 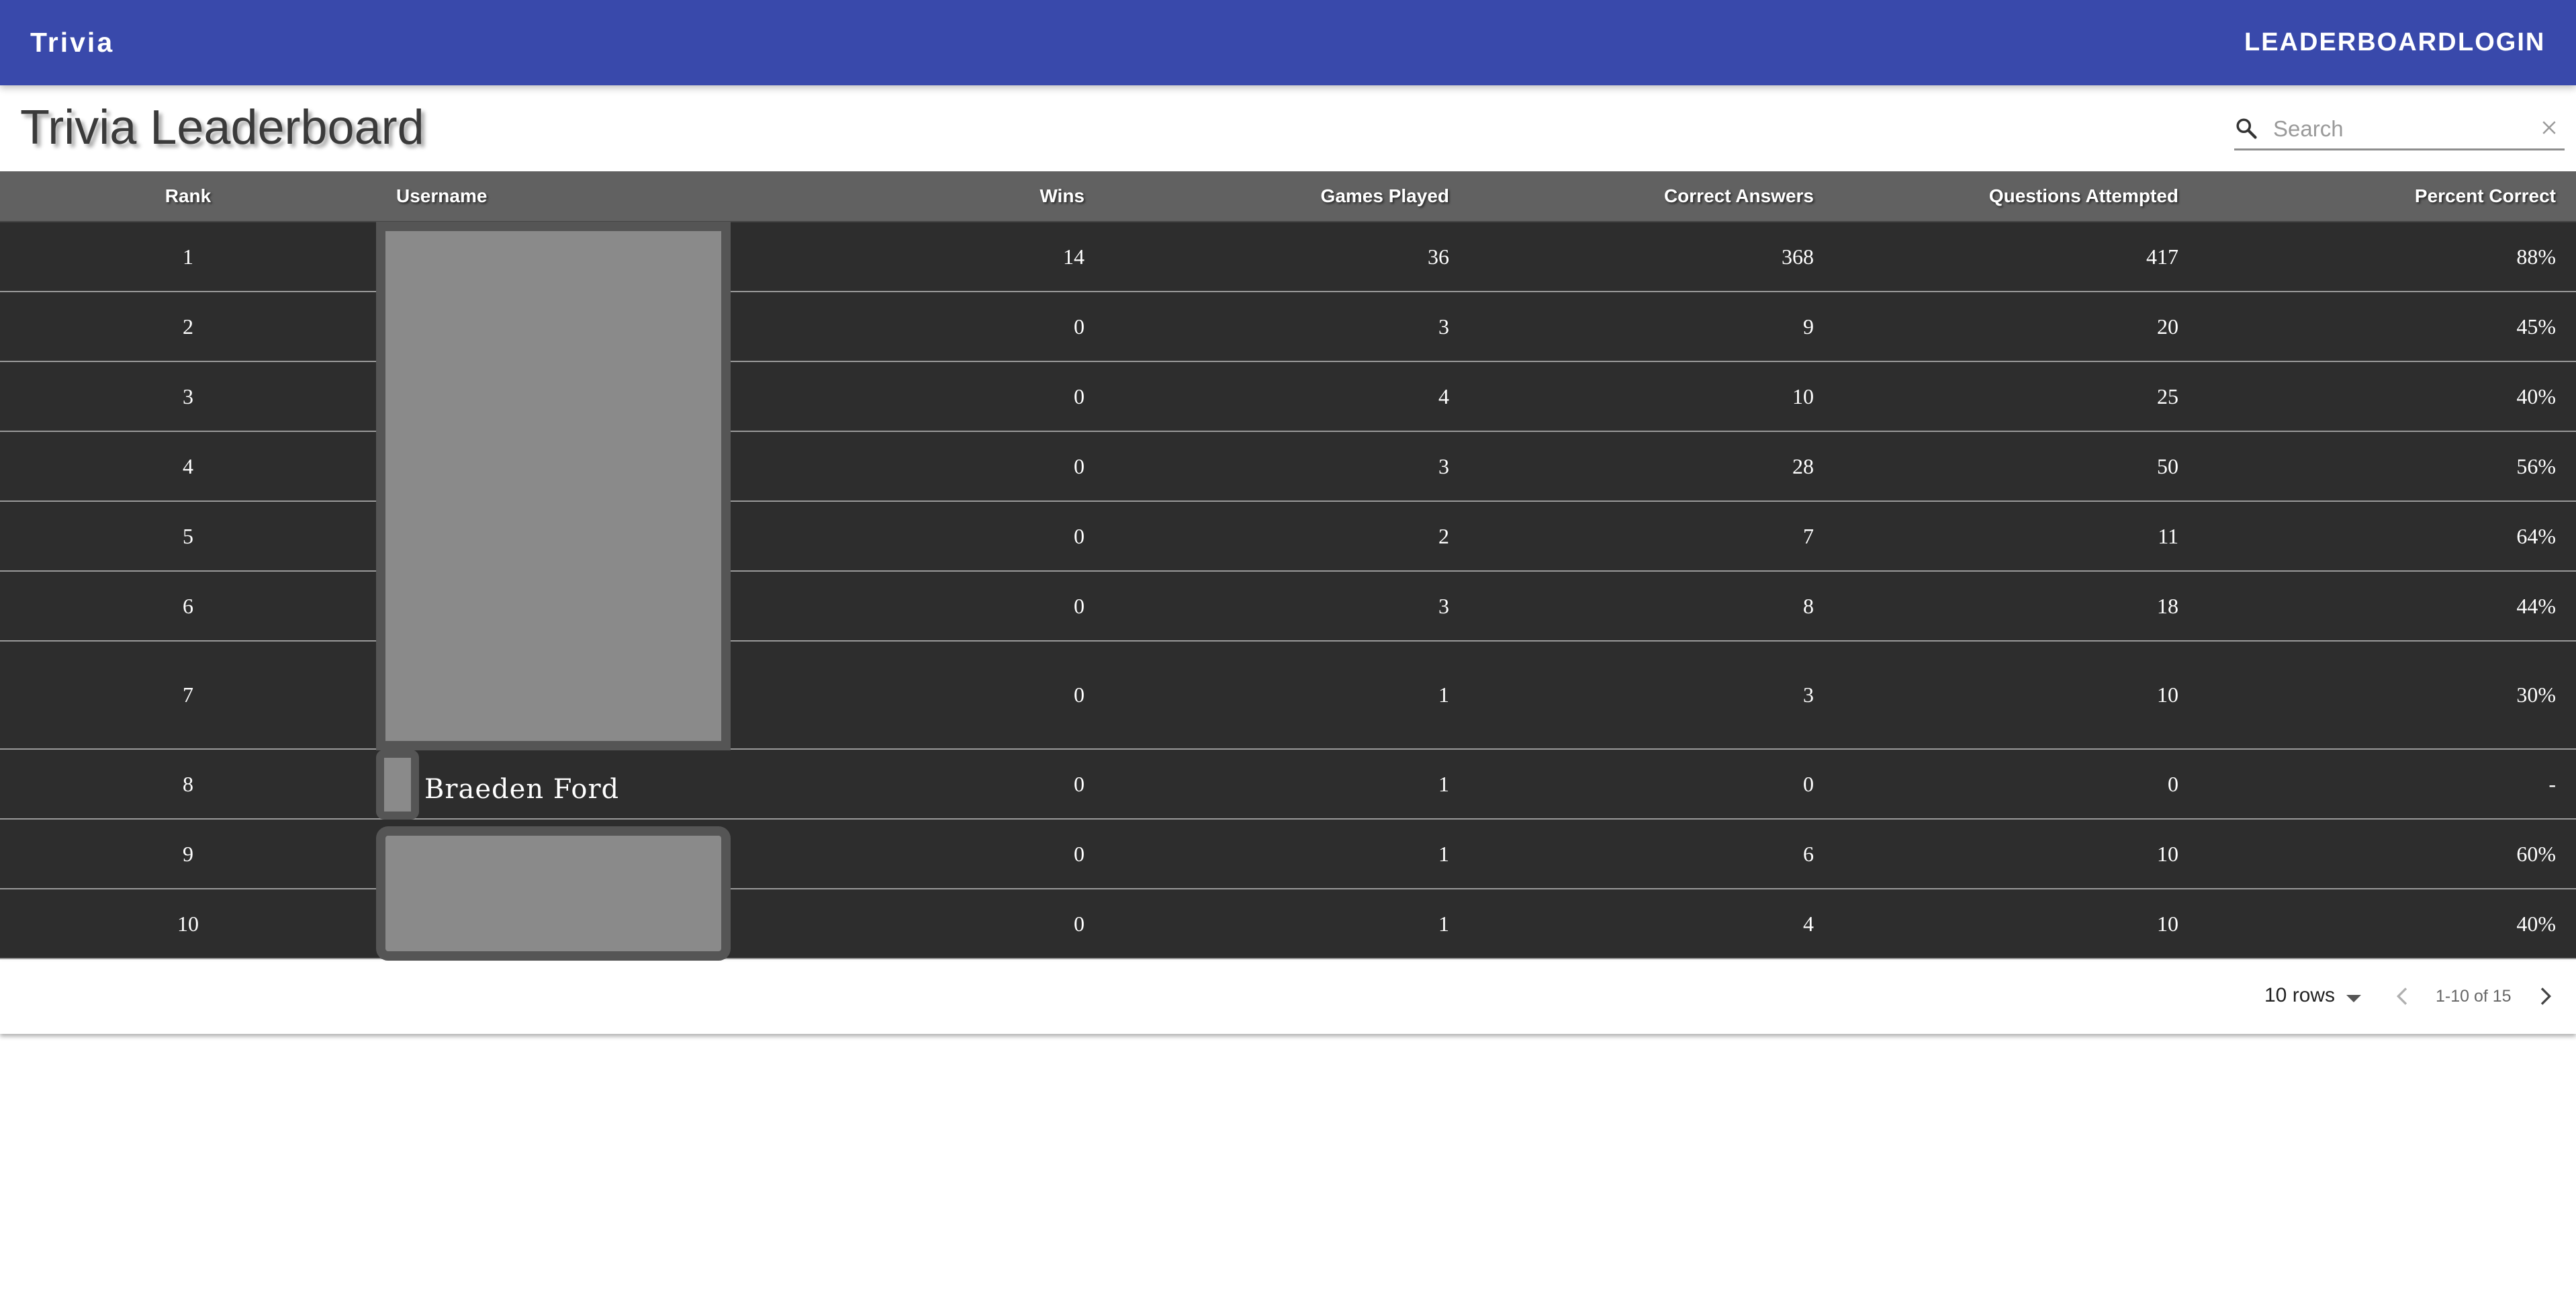 I want to click on table-pagination: 10 rows 1-10 of 15, so click(x=1288, y=997).